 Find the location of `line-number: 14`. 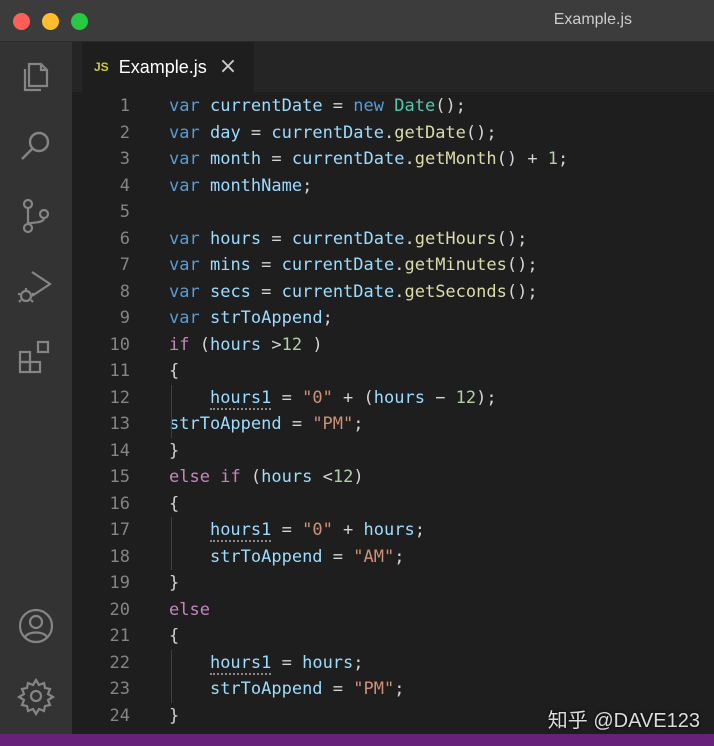

line-number: 14 is located at coordinates (119, 450).